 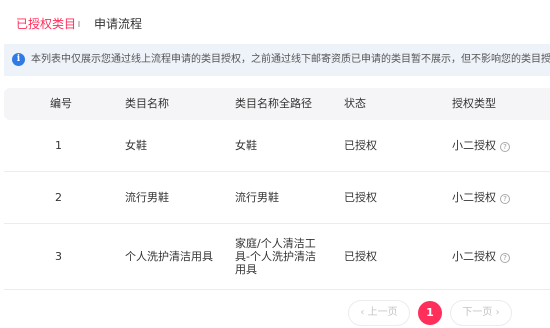 I want to click on tab-divider, so click(x=79, y=24).